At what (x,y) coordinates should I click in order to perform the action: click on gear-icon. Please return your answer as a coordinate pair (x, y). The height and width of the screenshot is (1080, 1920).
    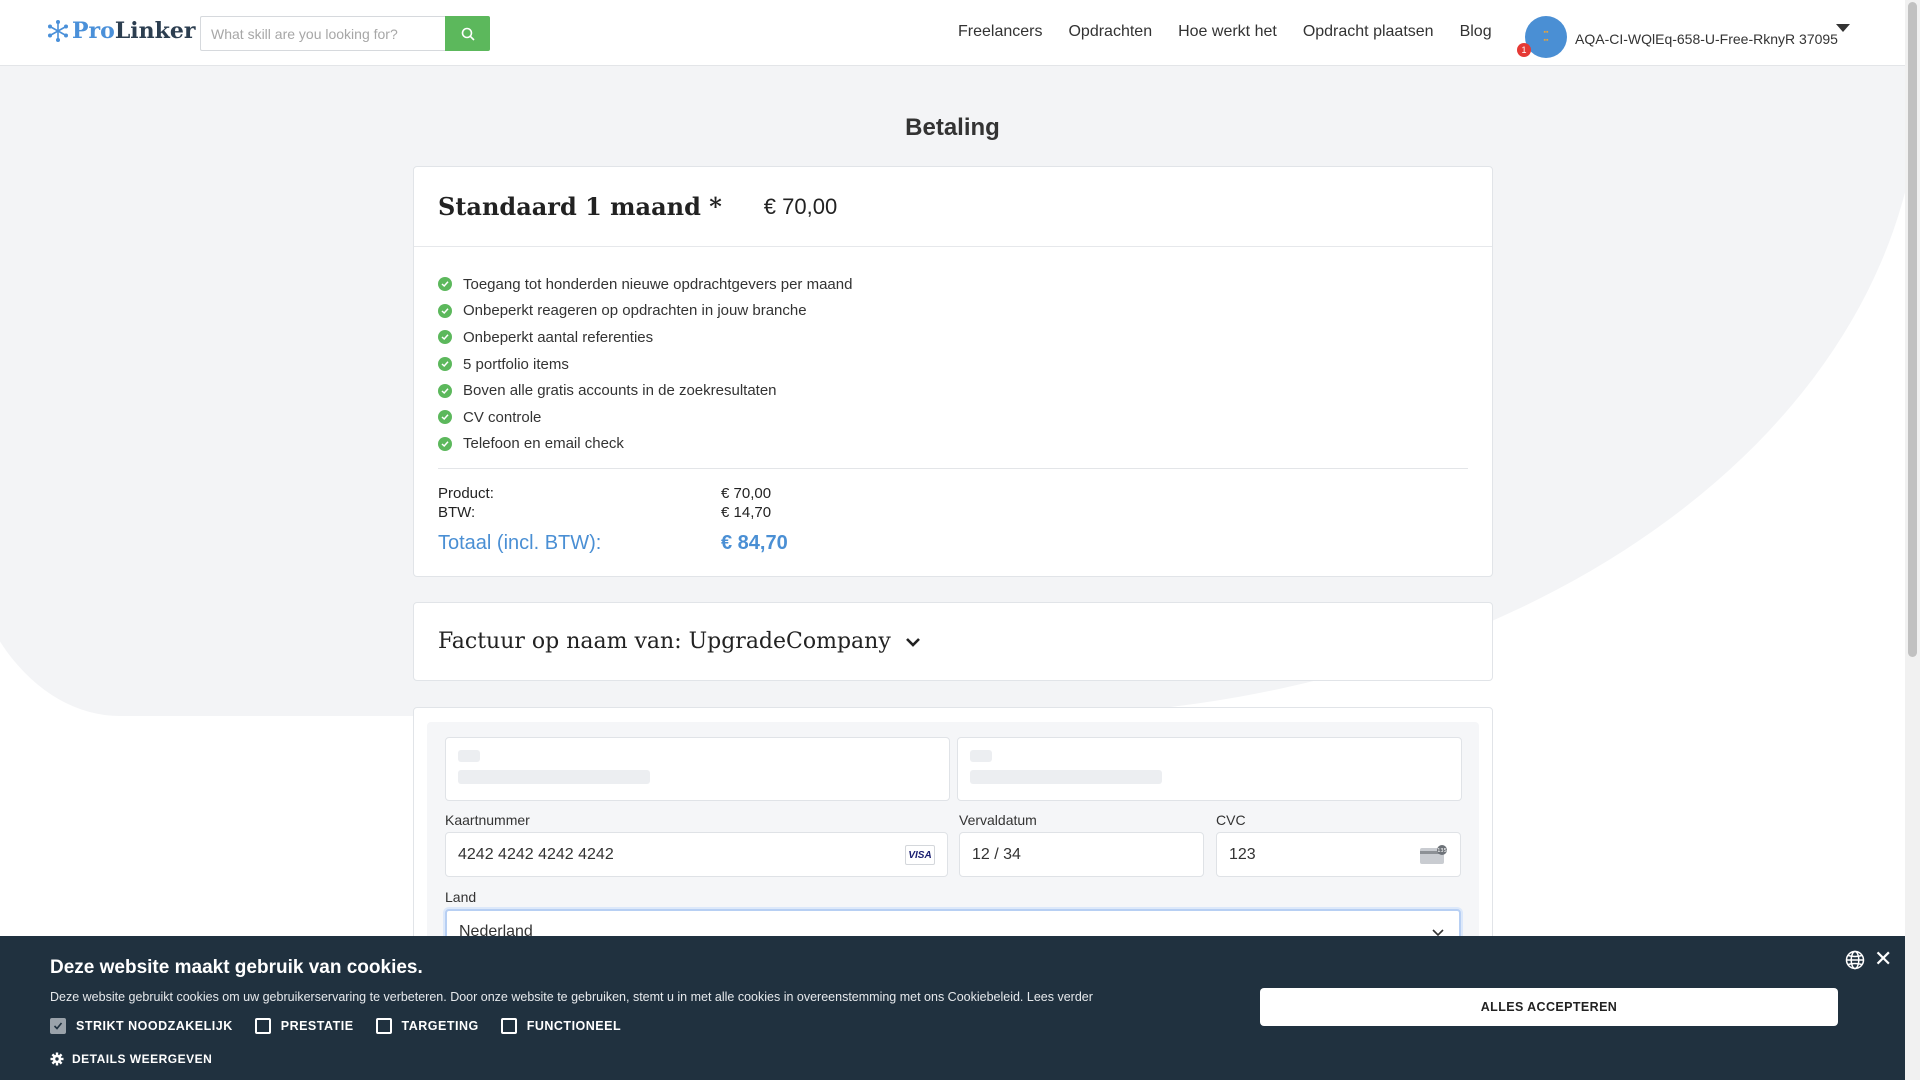
    Looking at the image, I should click on (57, 1059).